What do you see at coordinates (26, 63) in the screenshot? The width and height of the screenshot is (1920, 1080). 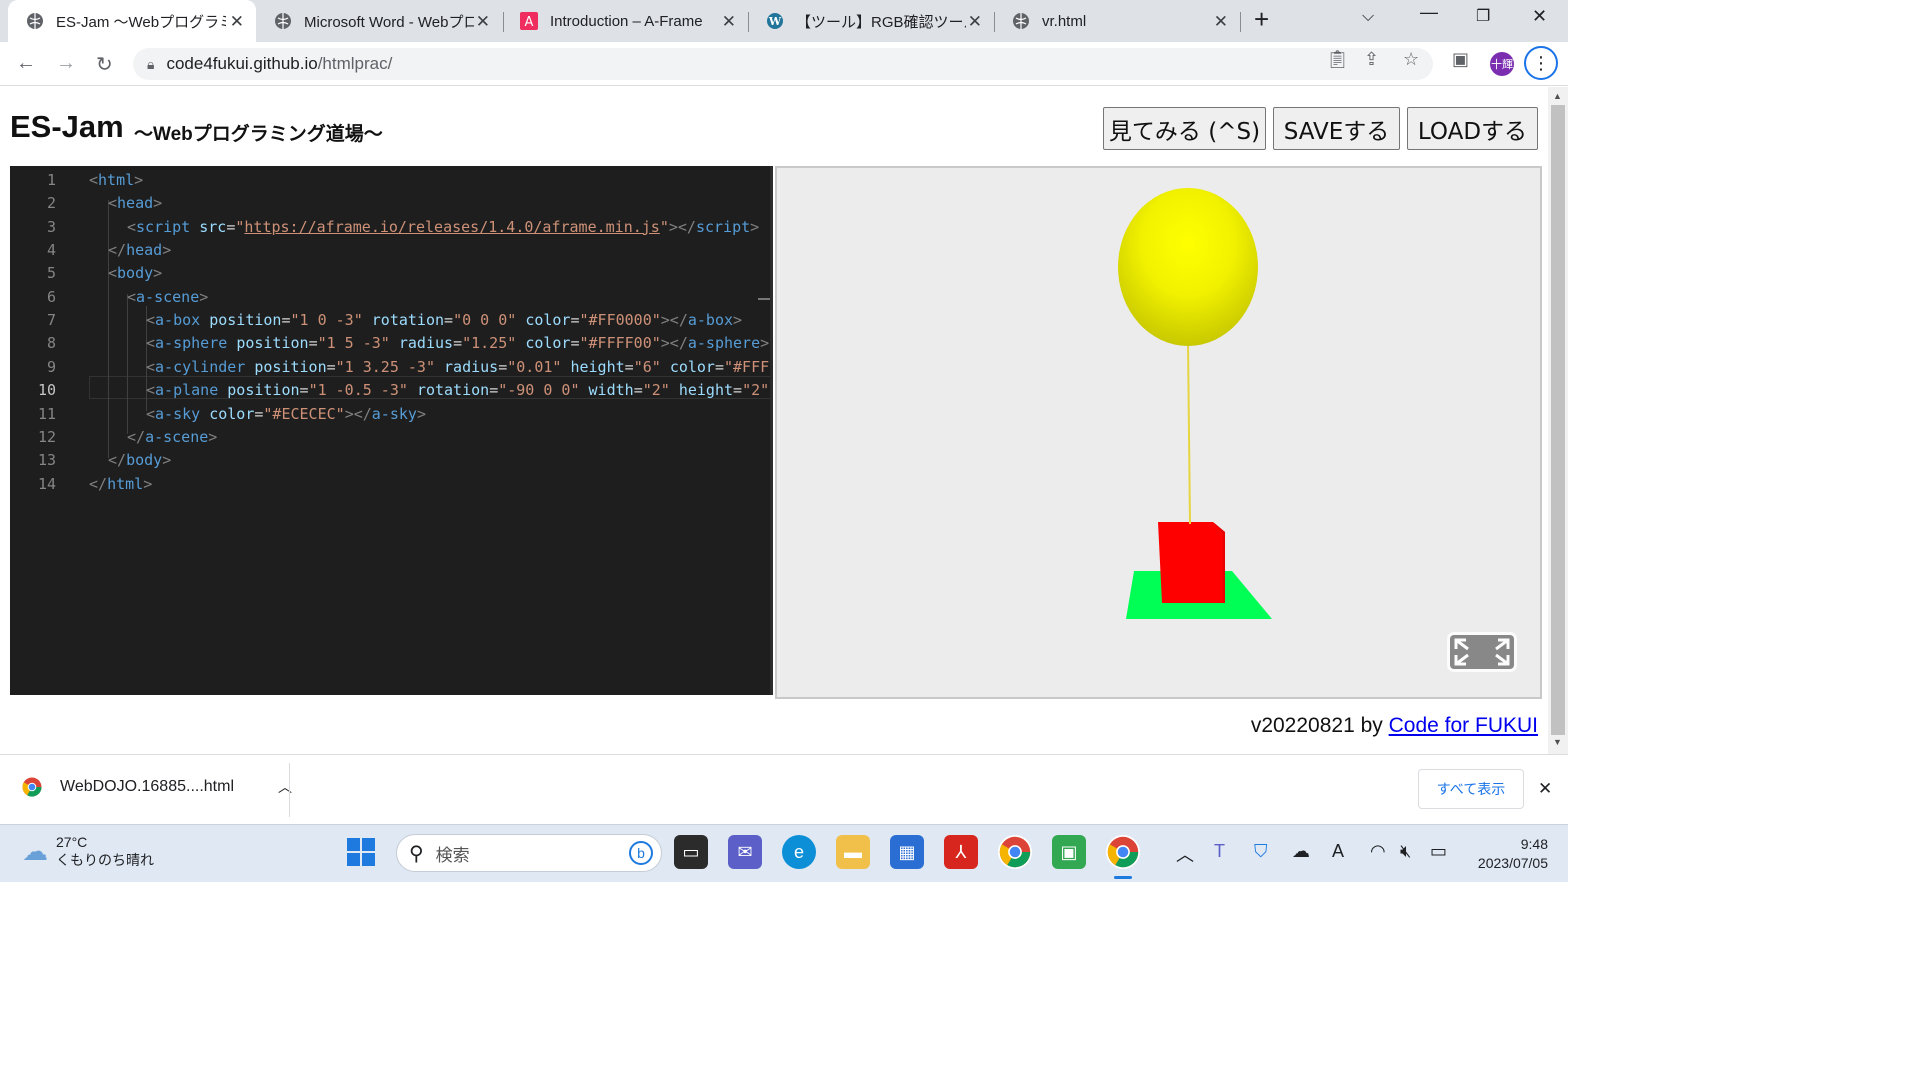 I see `back-arrow-icon: ←` at bounding box center [26, 63].